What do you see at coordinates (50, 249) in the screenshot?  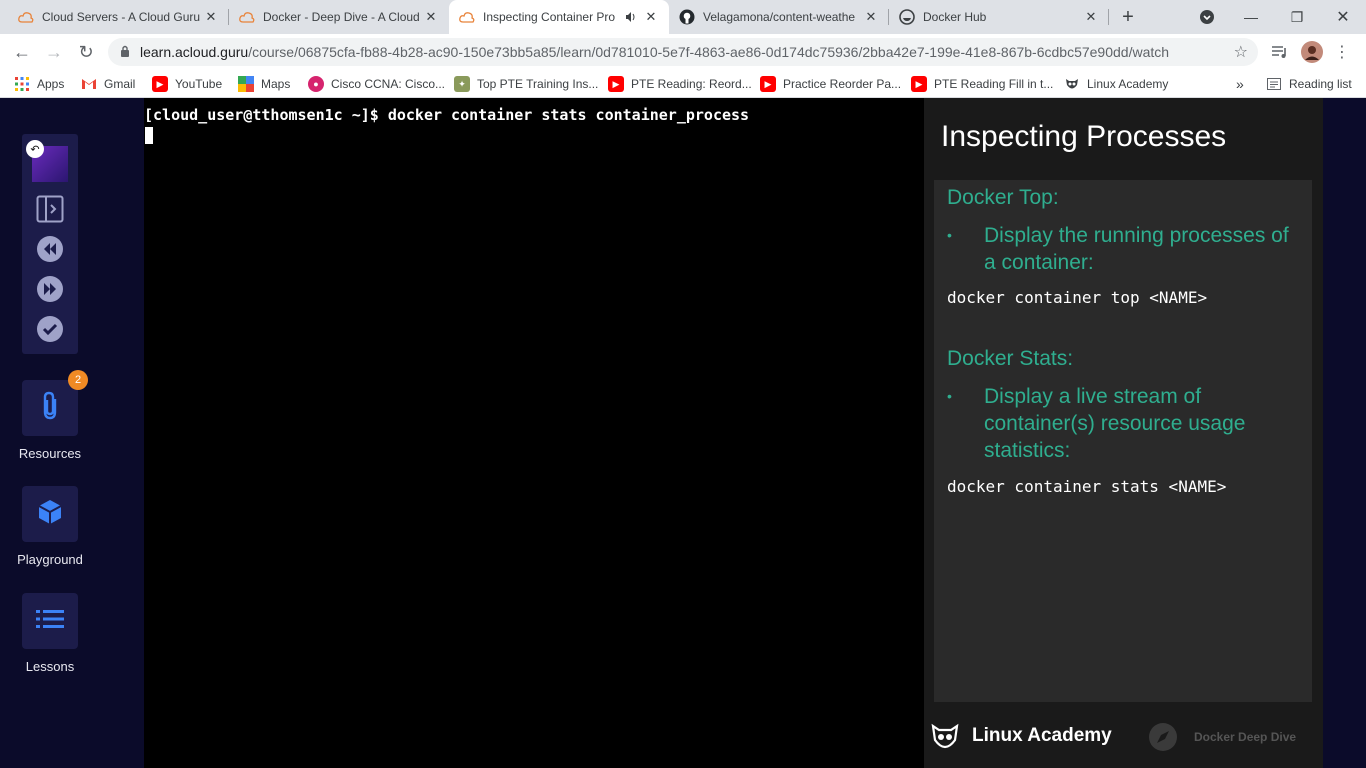 I see `rewind-icon` at bounding box center [50, 249].